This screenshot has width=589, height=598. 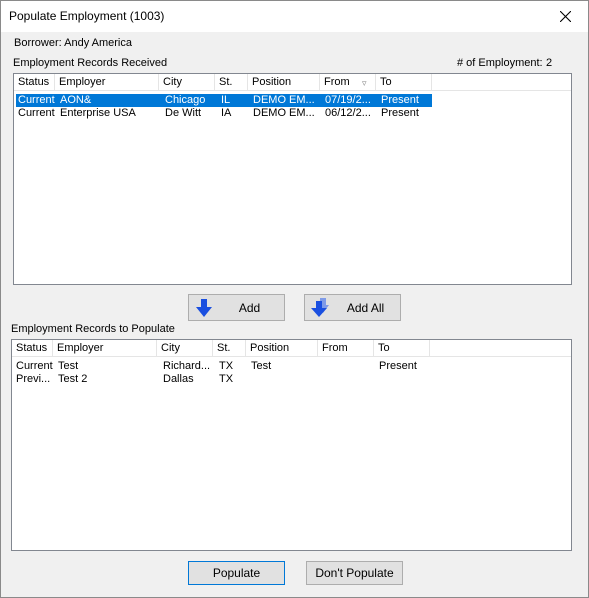 What do you see at coordinates (500, 63) in the screenshot?
I see `employment-count-label: # of Employment:` at bounding box center [500, 63].